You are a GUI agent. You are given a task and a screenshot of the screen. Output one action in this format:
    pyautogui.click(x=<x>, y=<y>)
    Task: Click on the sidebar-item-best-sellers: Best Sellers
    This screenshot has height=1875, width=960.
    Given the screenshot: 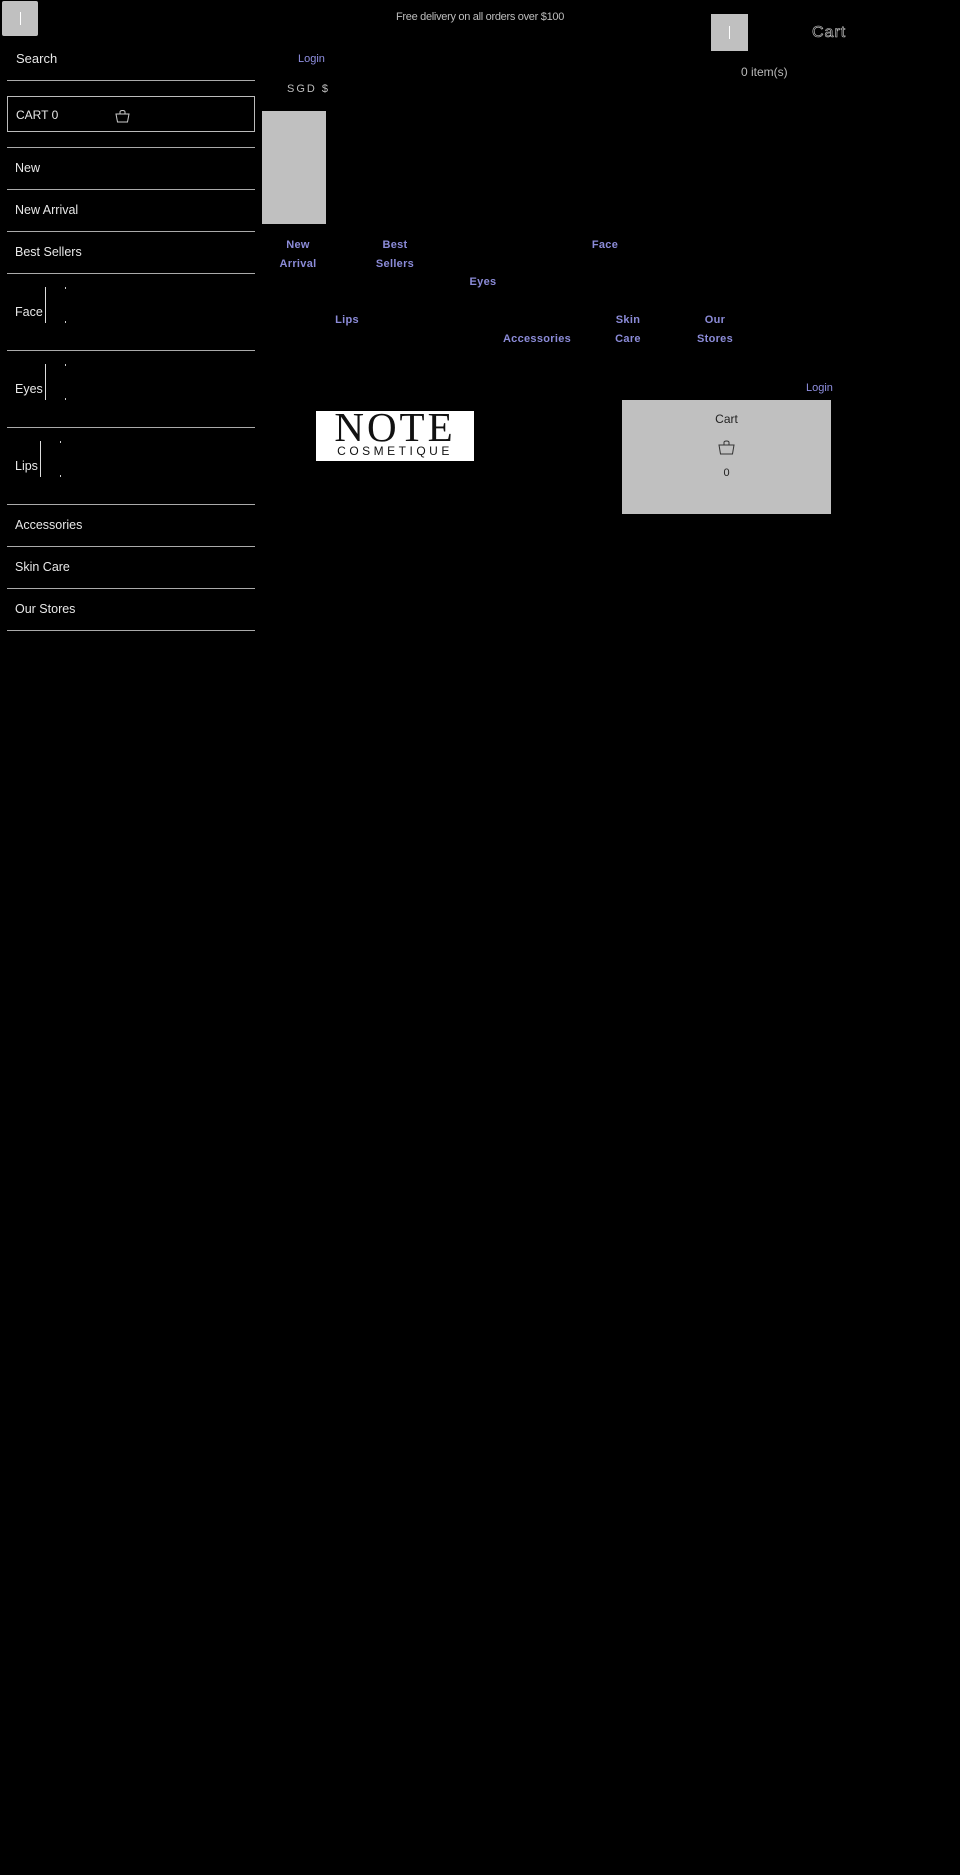 What is the action you would take?
    pyautogui.click(x=131, y=253)
    